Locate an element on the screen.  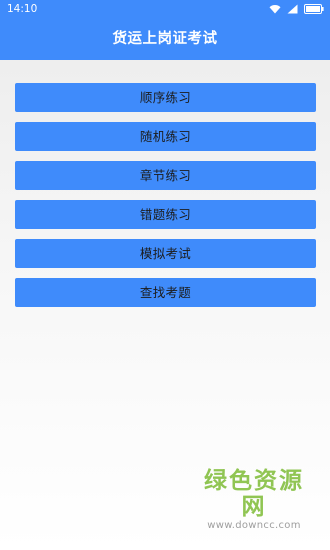
wrong-questions-practice-button: 错题练习 is located at coordinates (165, 214).